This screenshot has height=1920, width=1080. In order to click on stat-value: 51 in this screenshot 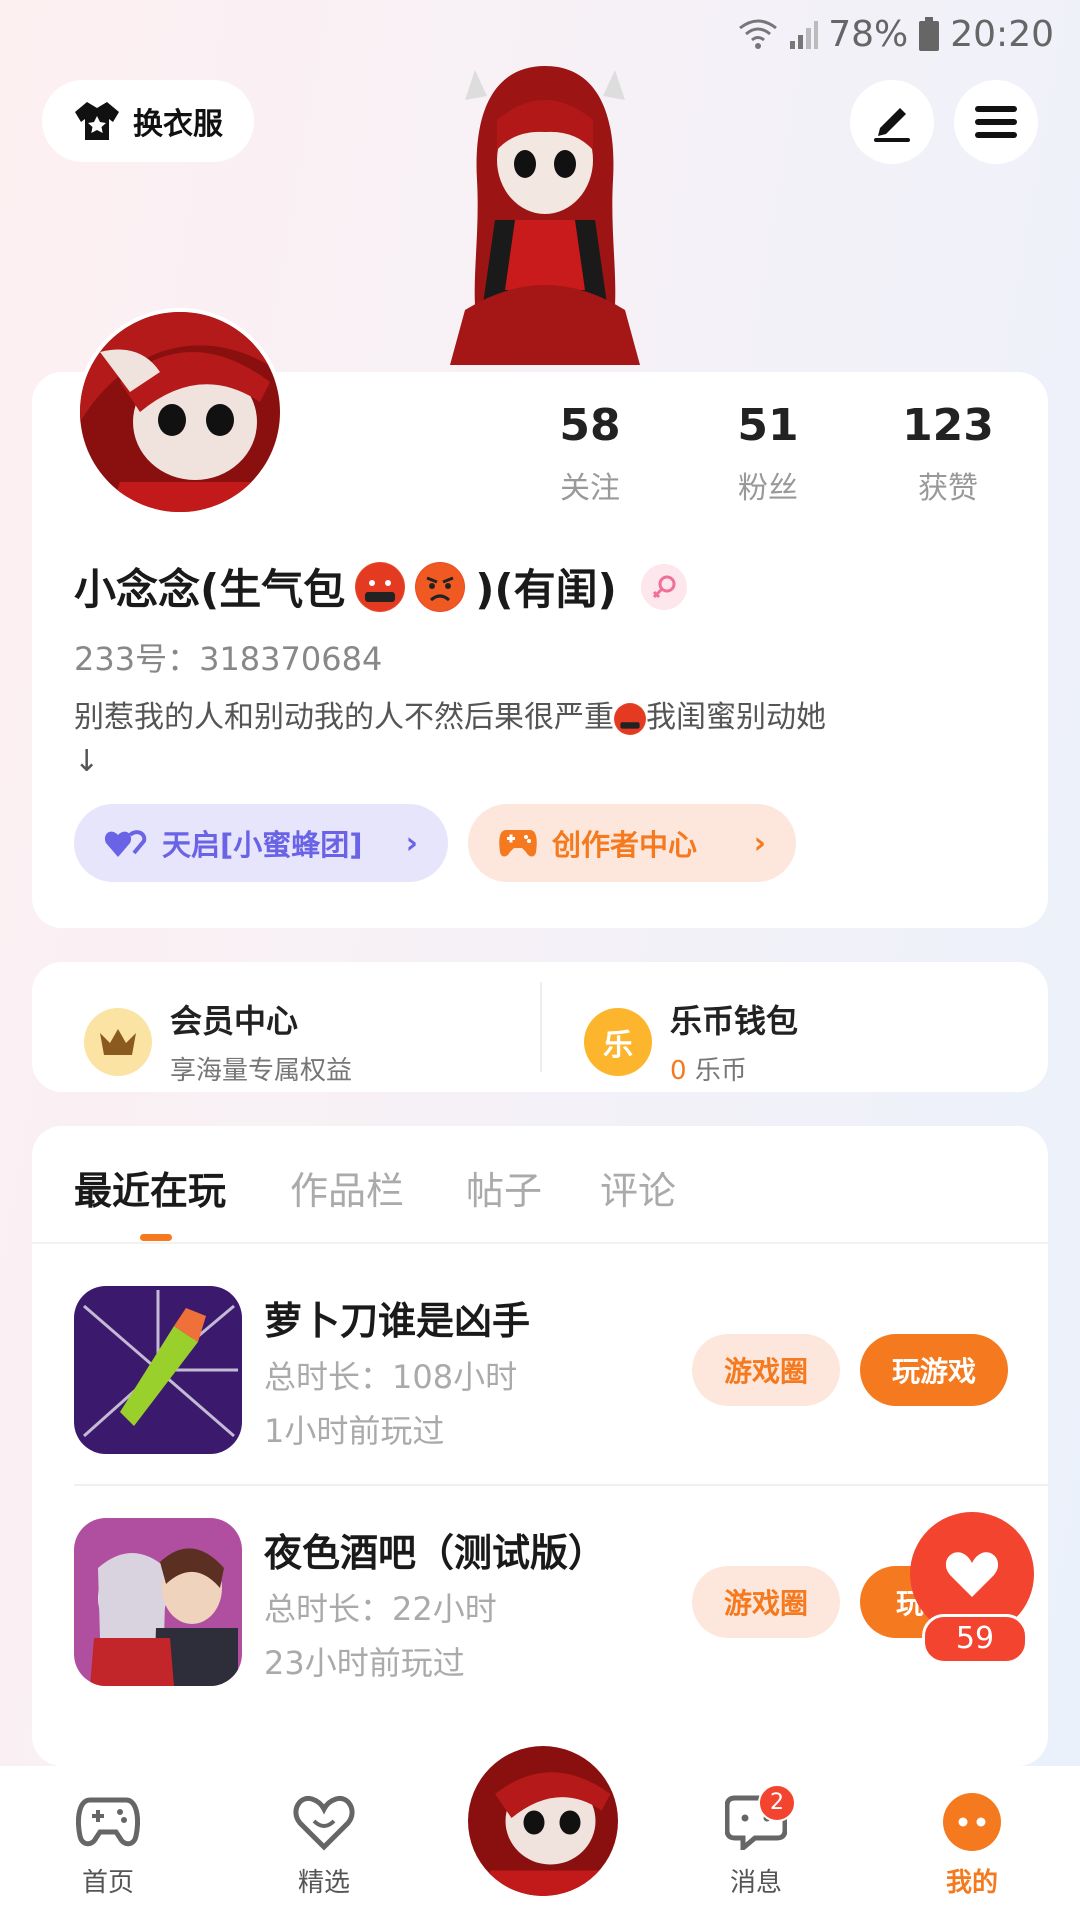, I will do `click(768, 425)`.